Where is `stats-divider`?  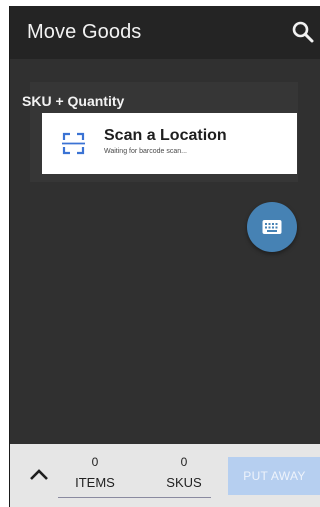
stats-divider is located at coordinates (134, 497).